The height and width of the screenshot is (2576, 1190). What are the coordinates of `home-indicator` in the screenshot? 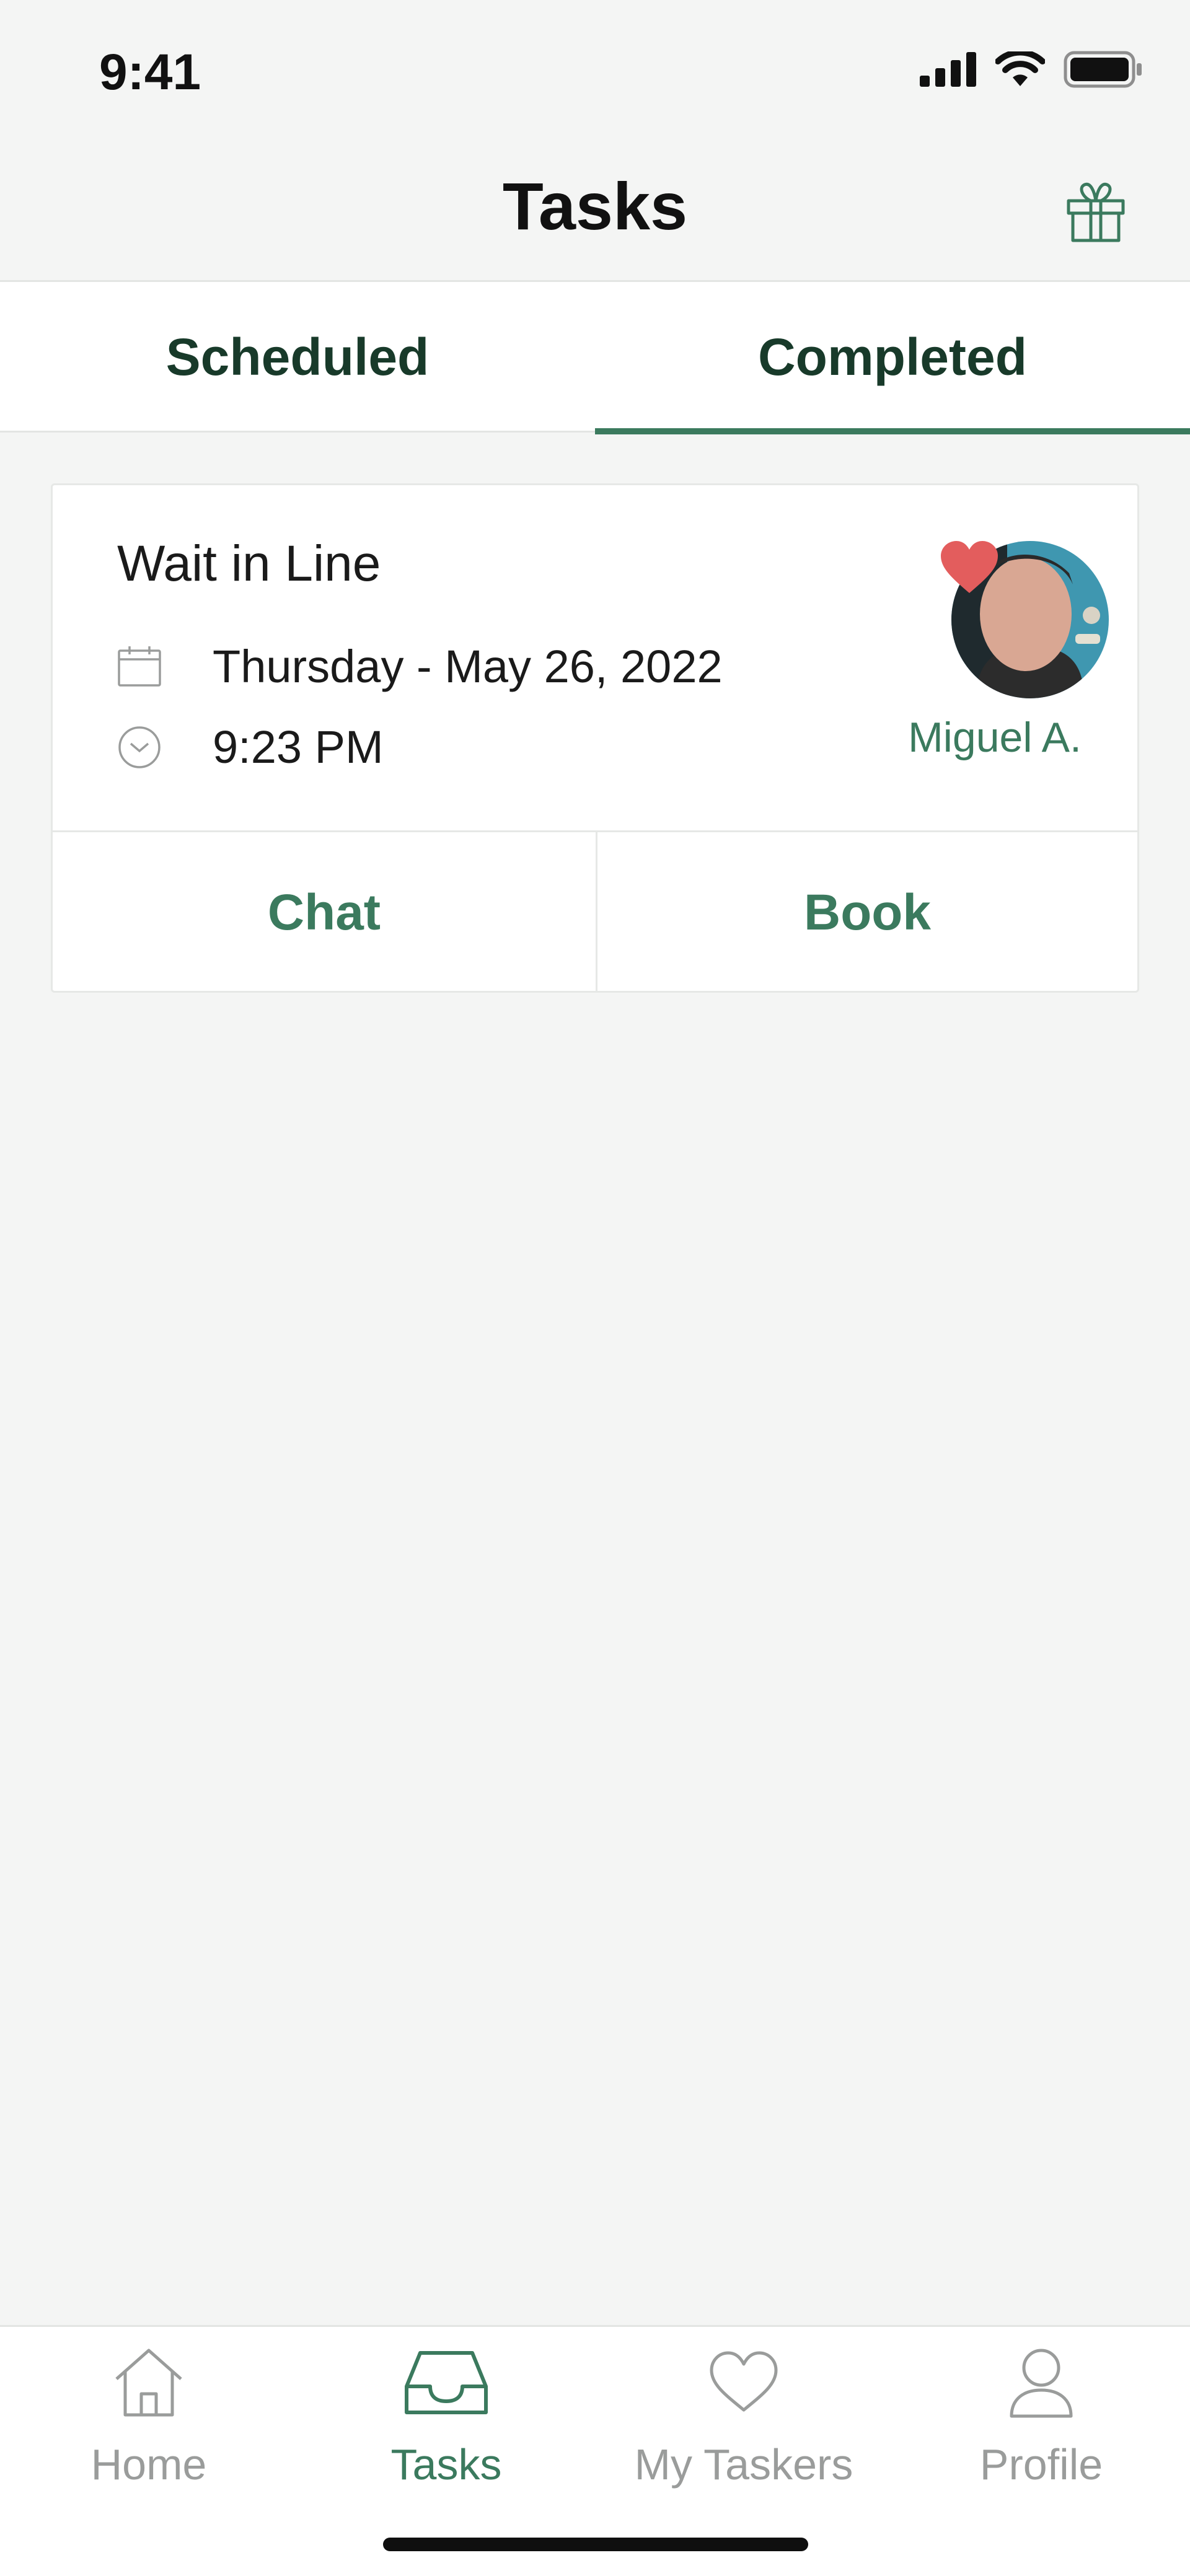 It's located at (595, 2545).